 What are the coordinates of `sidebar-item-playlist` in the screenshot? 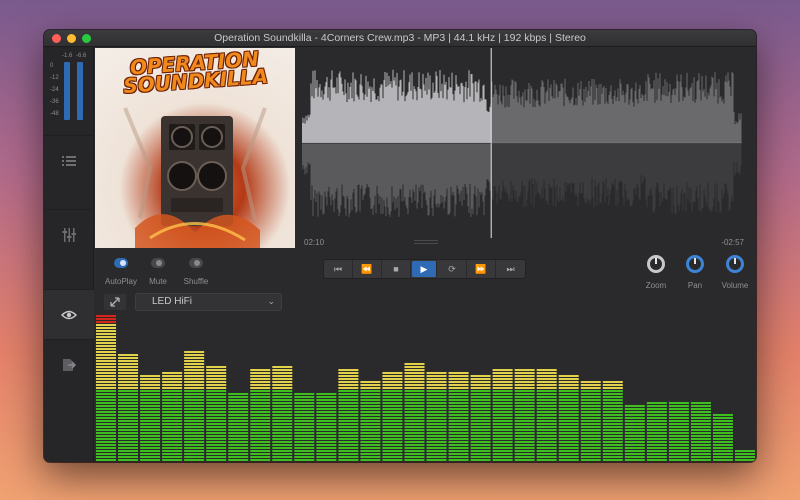 It's located at (69, 160).